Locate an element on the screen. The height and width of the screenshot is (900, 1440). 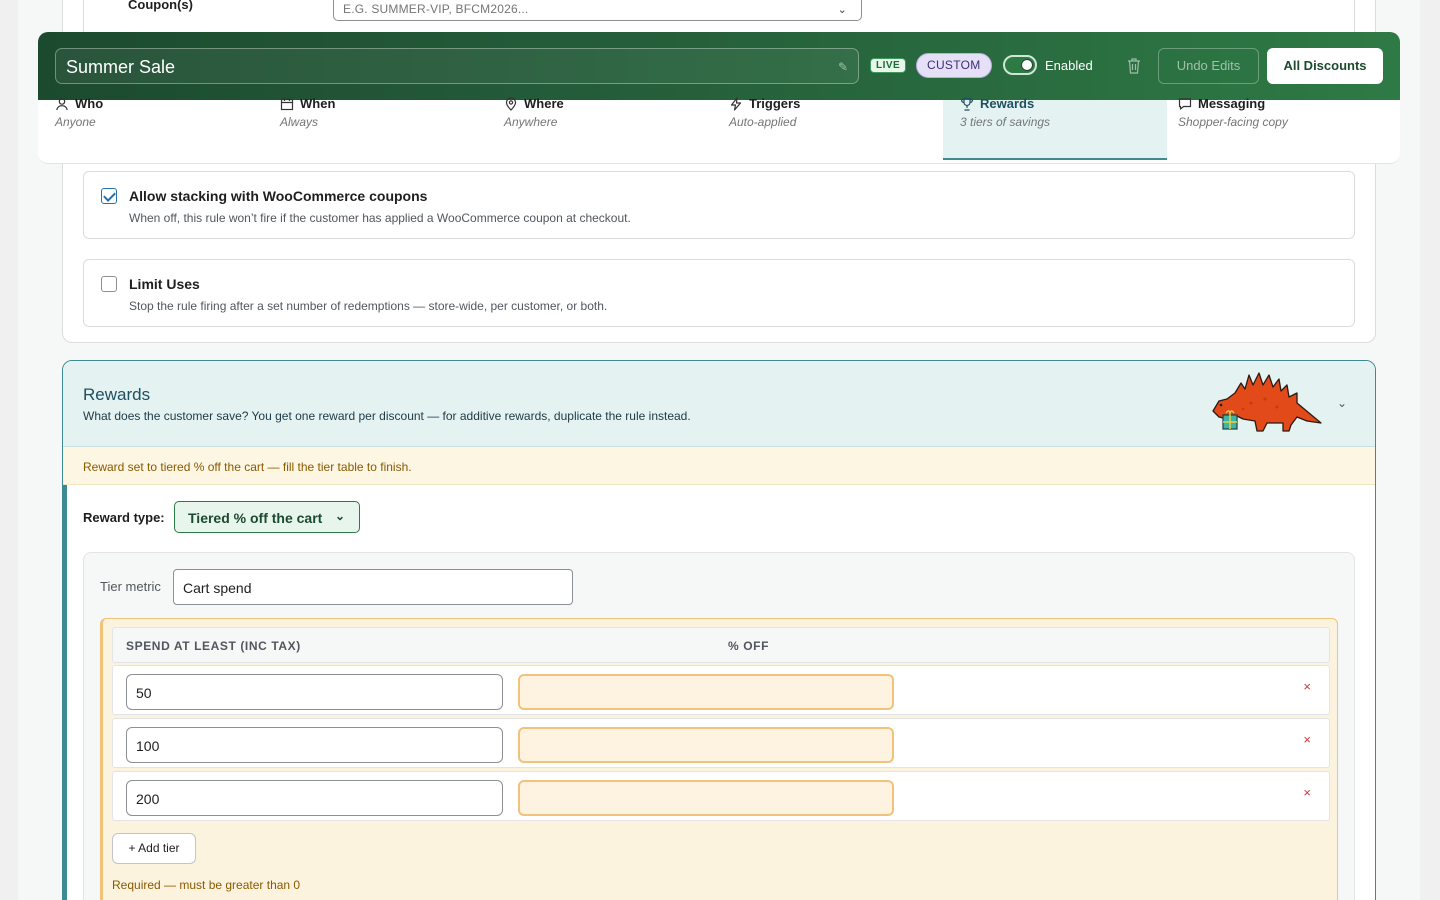
collapse-chevron-icon: ⌄ is located at coordinates (1342, 403).